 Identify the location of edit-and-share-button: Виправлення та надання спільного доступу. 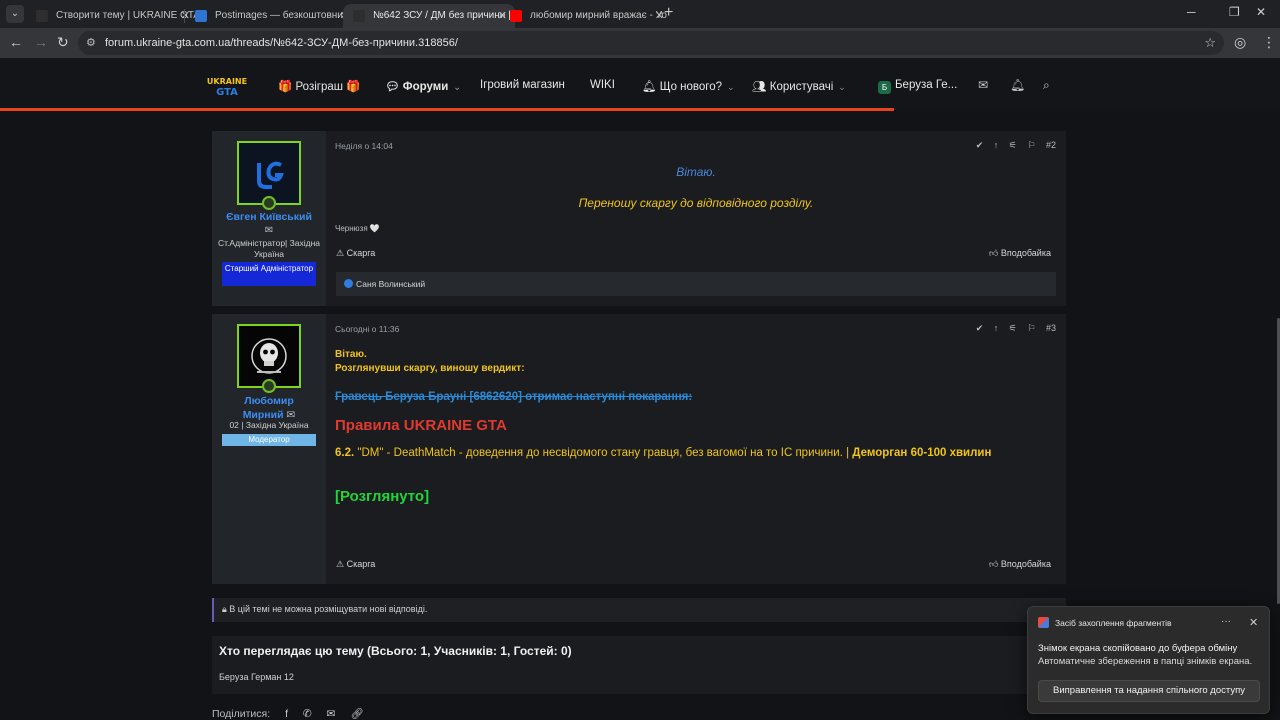
(1149, 691).